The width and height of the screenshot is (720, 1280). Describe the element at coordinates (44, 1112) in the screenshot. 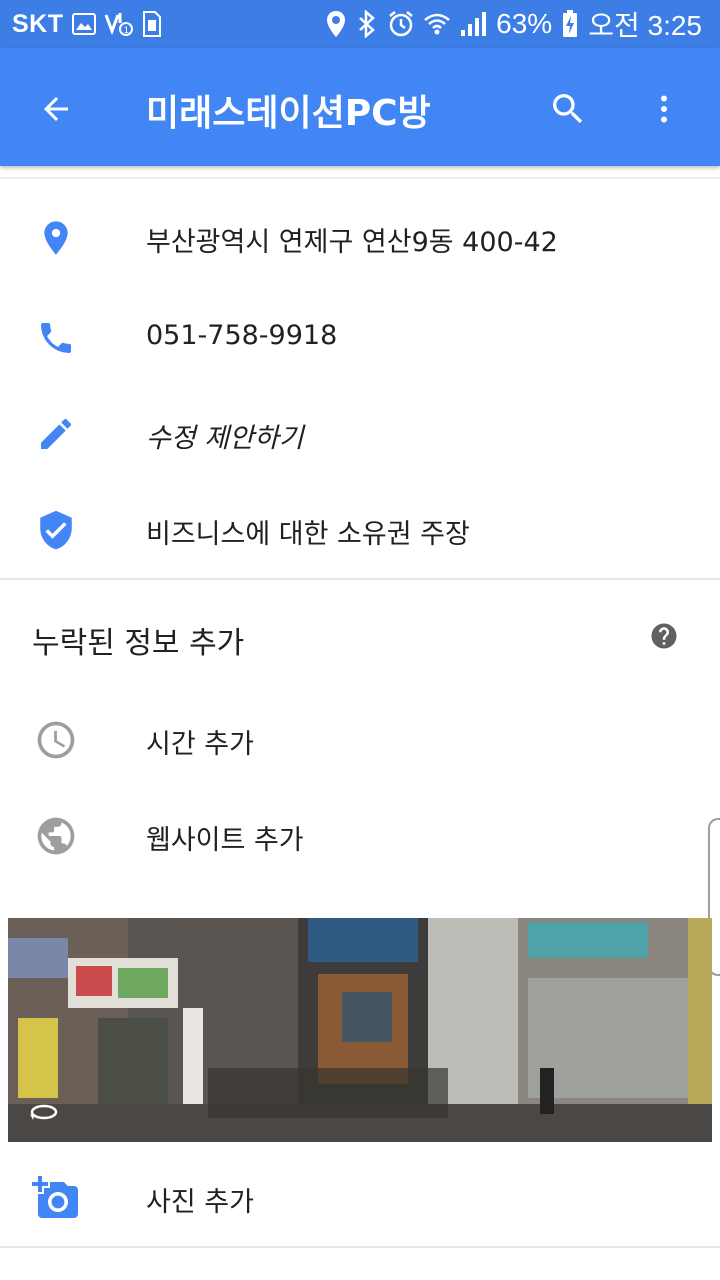

I see `rotate-360-icon` at that location.